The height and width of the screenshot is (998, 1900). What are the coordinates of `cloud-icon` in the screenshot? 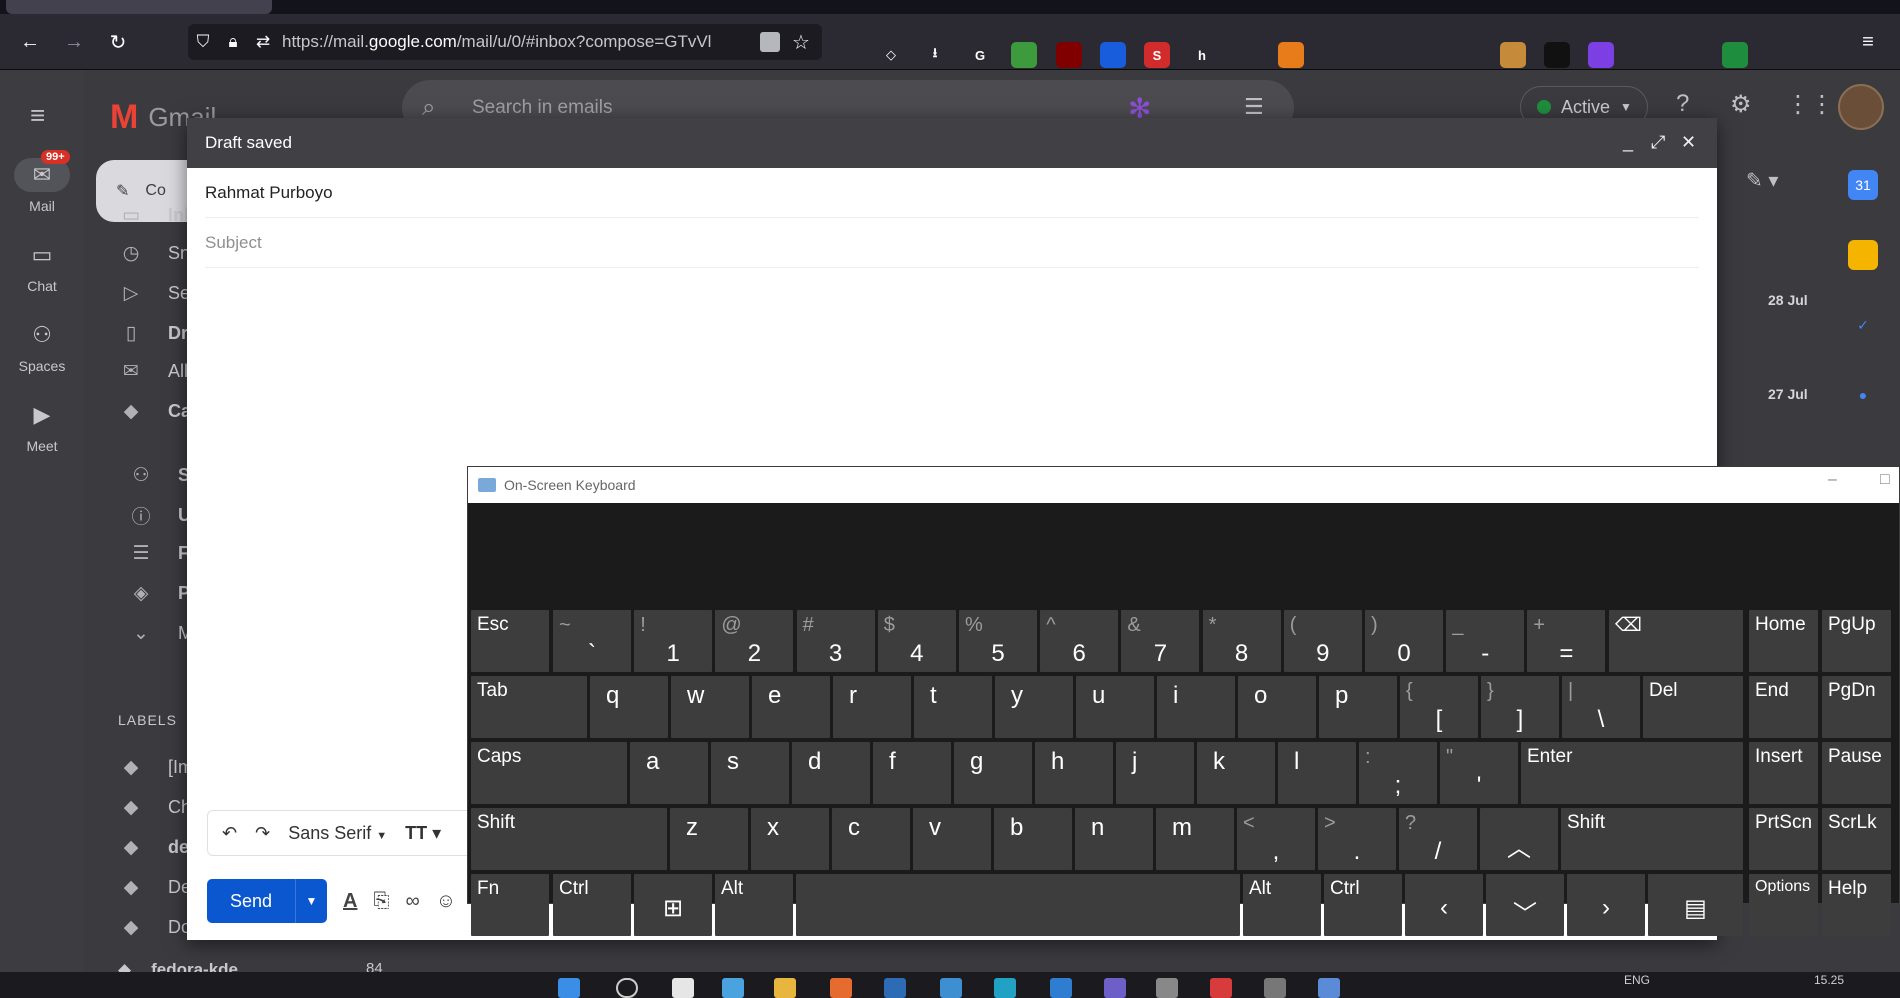 It's located at (1779, 55).